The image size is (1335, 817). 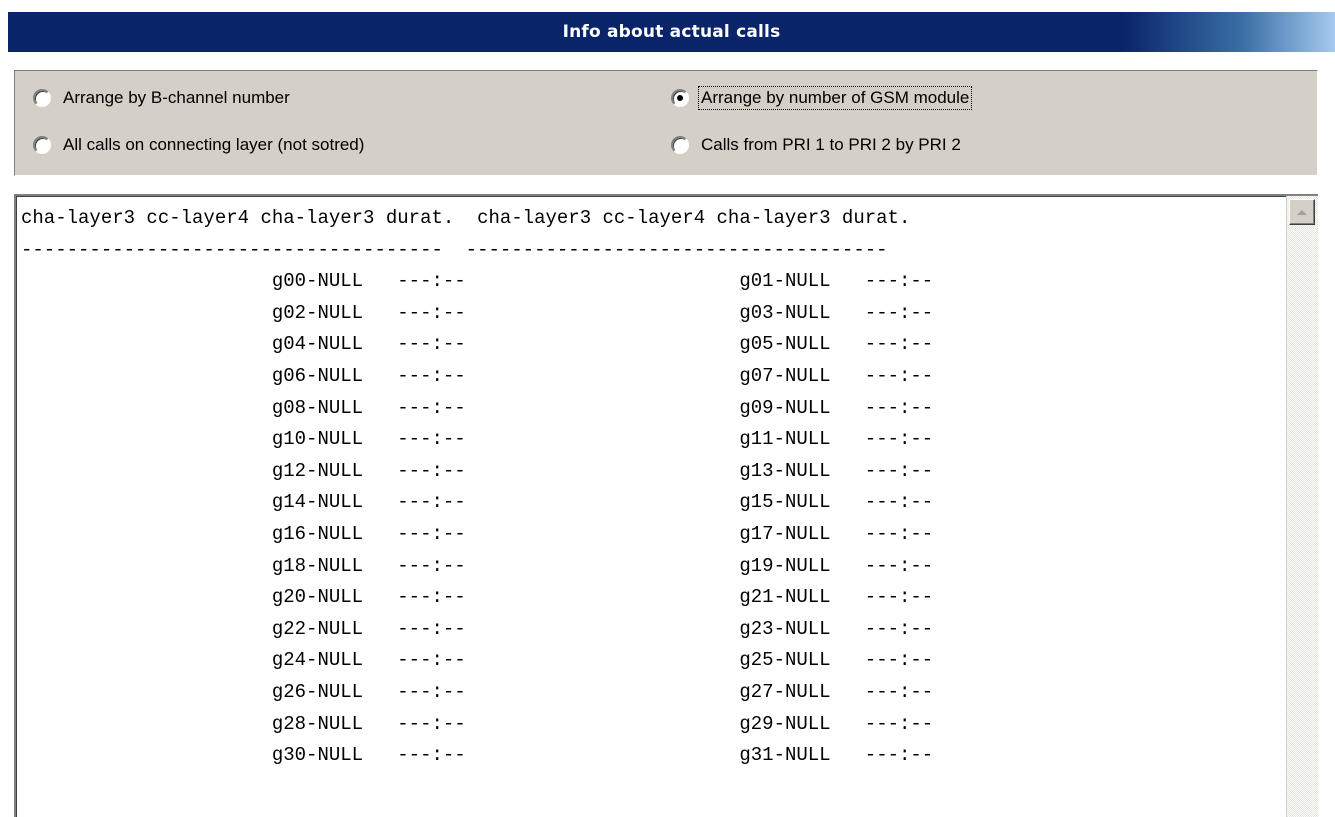 What do you see at coordinates (785, 660) in the screenshot?
I see `right-module-cell: g25-NULL` at bounding box center [785, 660].